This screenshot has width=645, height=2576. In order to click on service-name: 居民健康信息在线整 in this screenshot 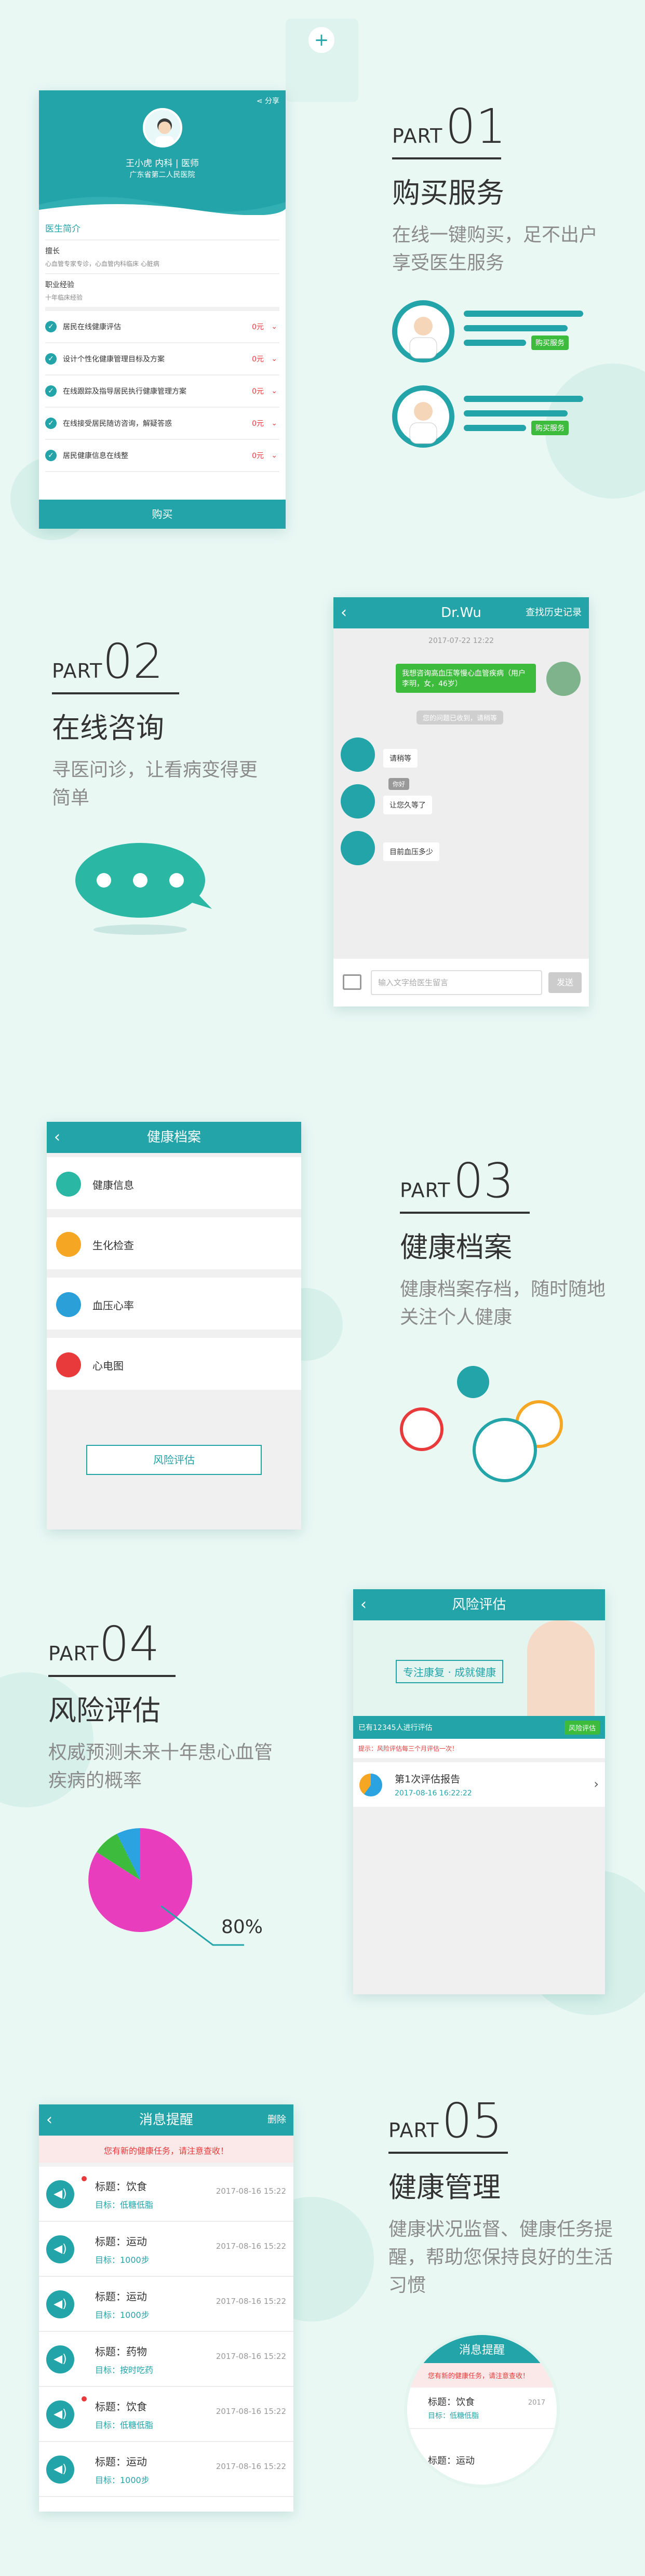, I will do `click(95, 456)`.